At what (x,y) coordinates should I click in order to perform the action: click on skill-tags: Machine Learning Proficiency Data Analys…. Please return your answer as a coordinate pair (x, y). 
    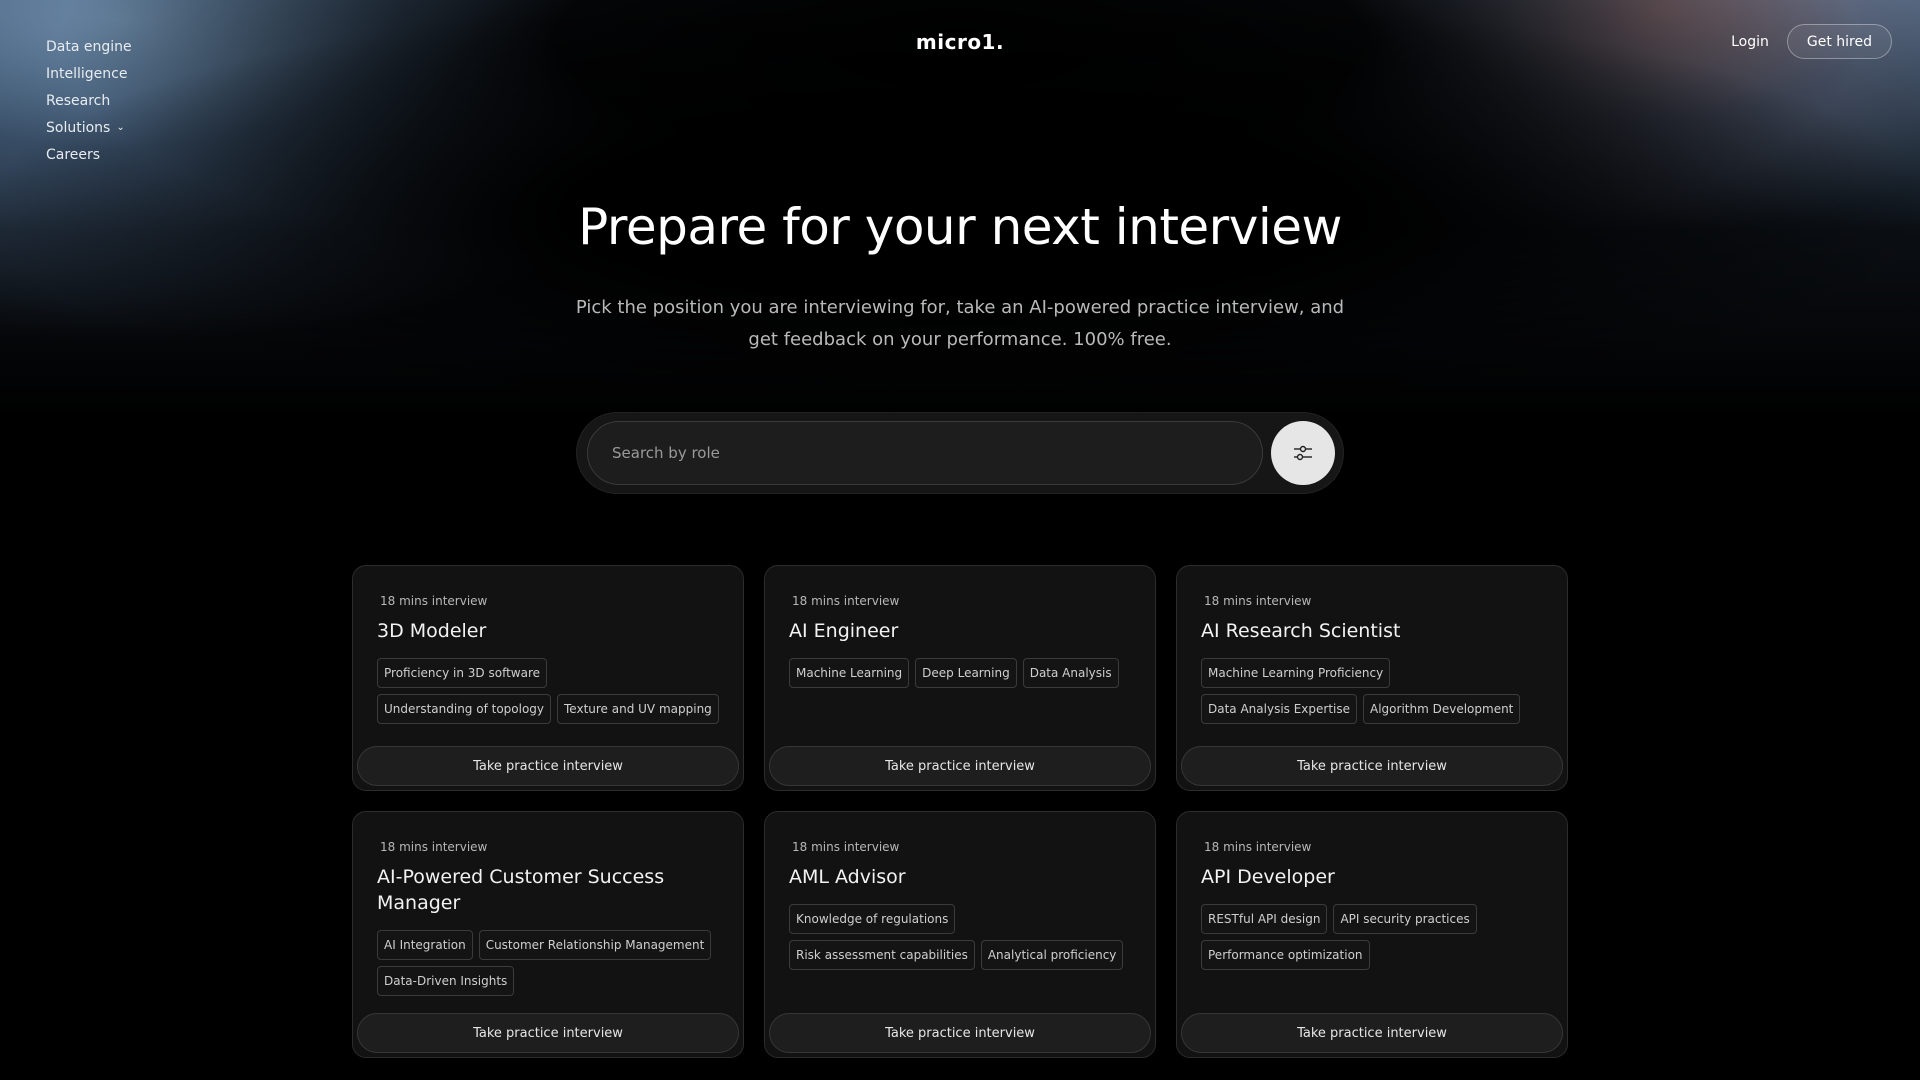
    Looking at the image, I should click on (1376, 691).